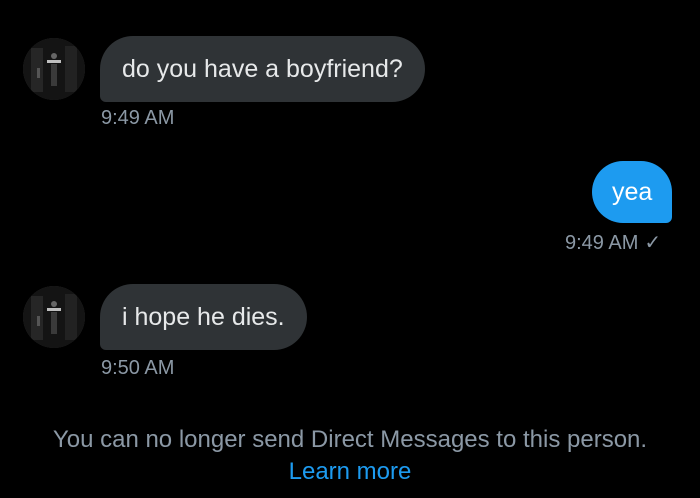  I want to click on message-text: i hope he dies., so click(203, 317).